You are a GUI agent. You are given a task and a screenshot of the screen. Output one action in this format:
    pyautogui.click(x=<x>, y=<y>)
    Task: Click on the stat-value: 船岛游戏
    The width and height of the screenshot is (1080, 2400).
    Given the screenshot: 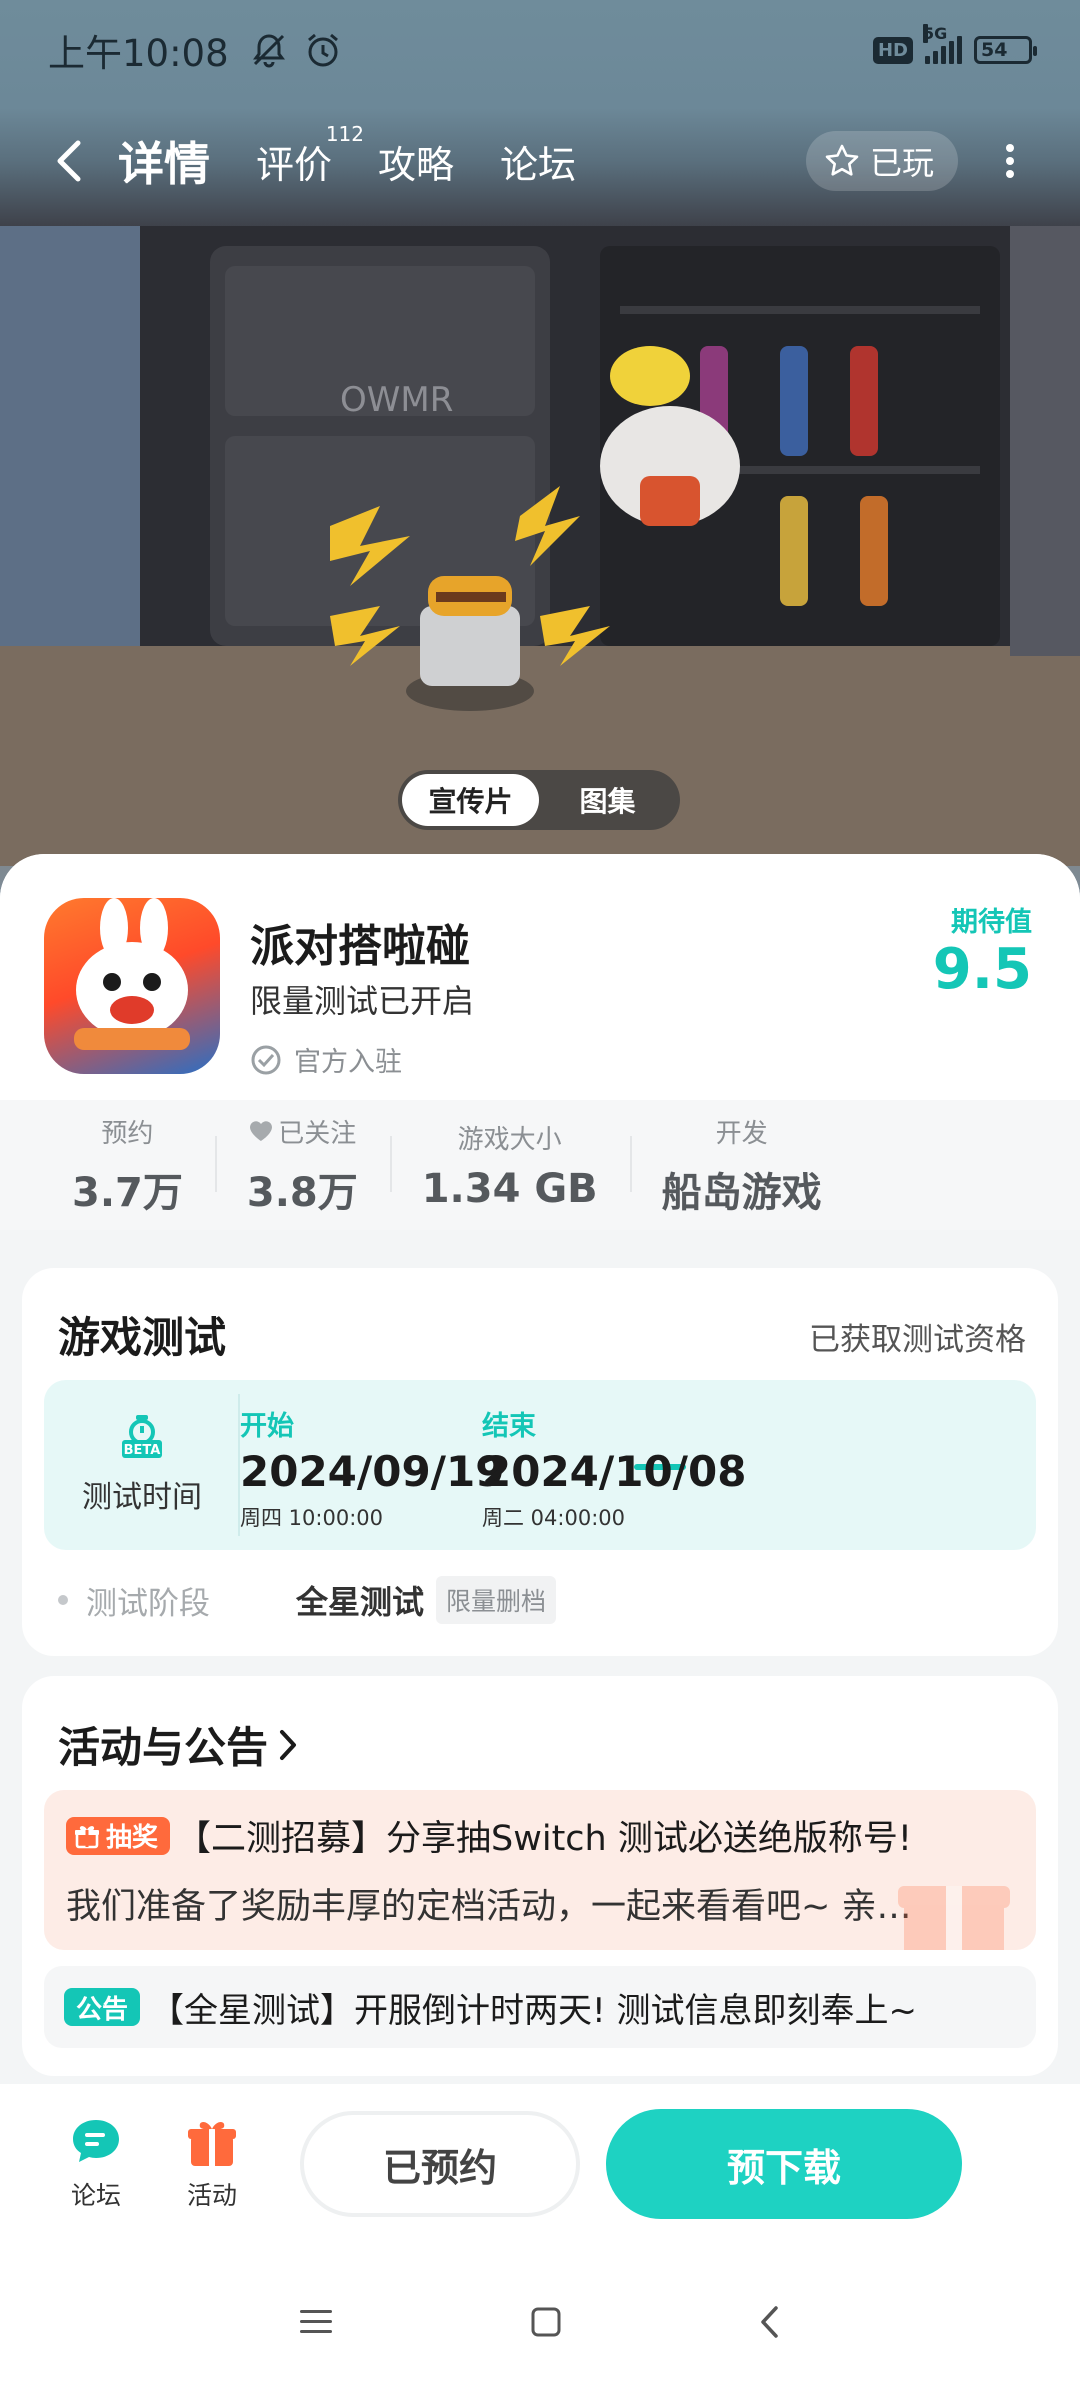 What is the action you would take?
    pyautogui.click(x=741, y=1192)
    